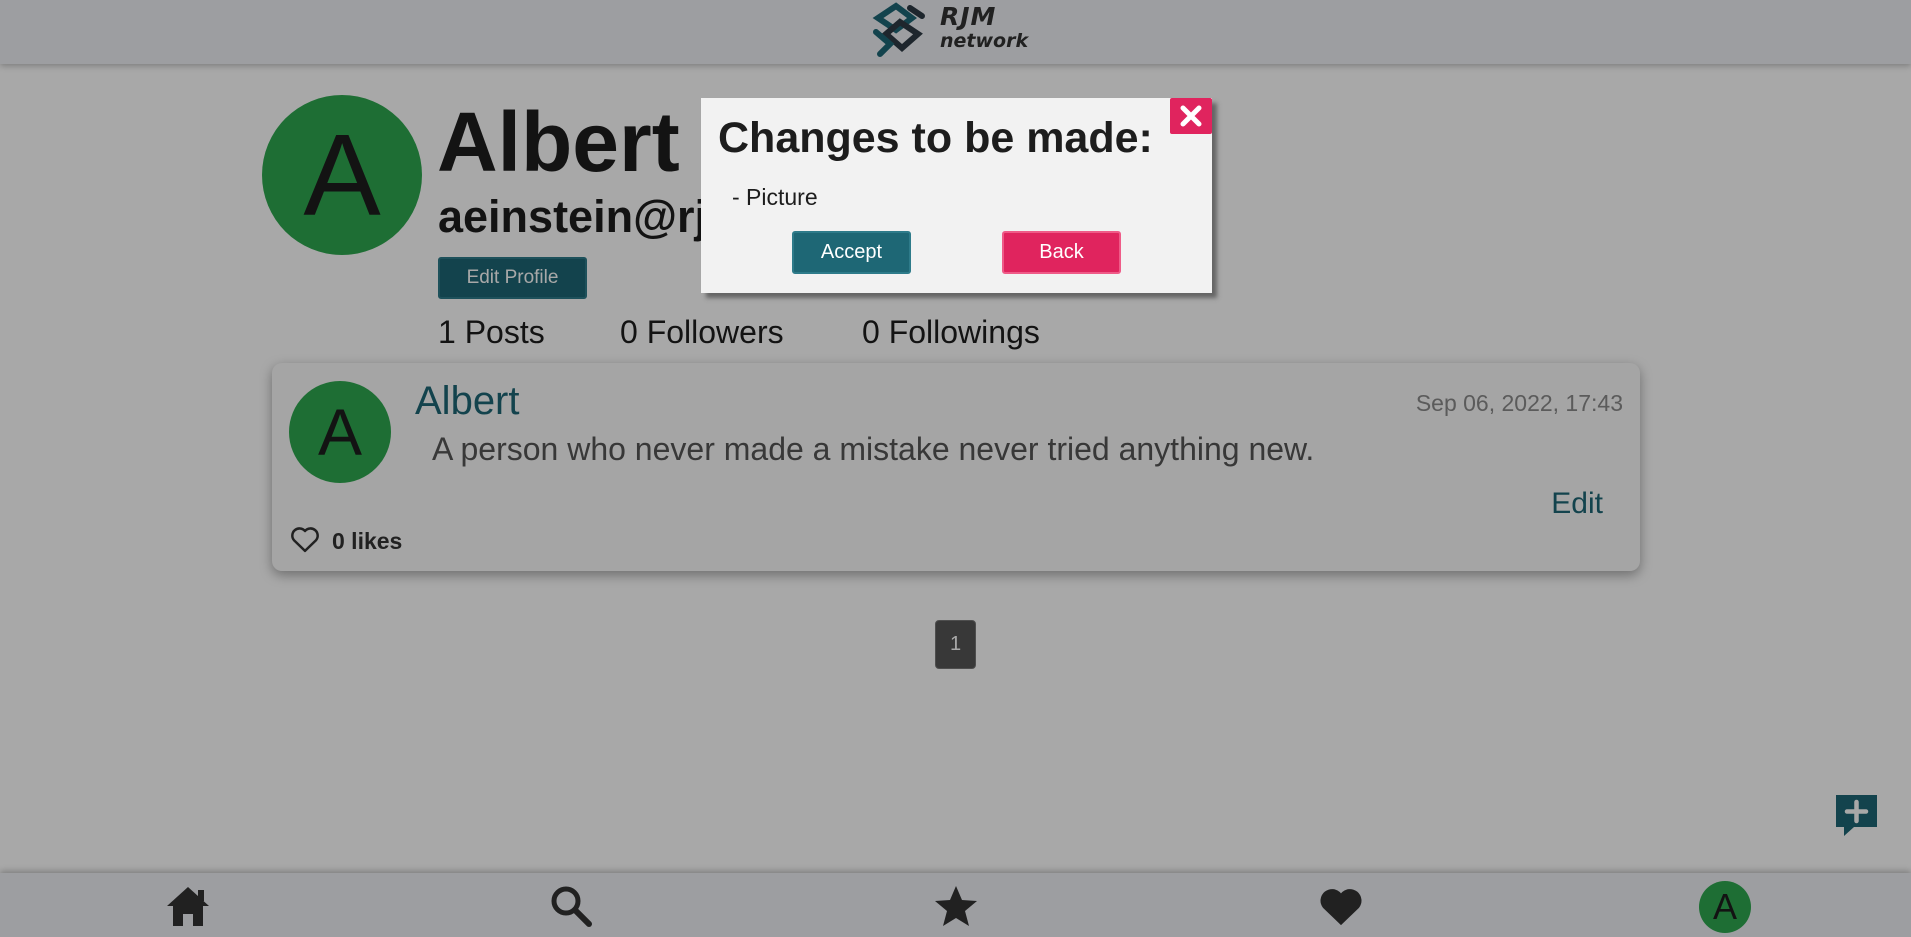  I want to click on back-button: Back, so click(1061, 252).